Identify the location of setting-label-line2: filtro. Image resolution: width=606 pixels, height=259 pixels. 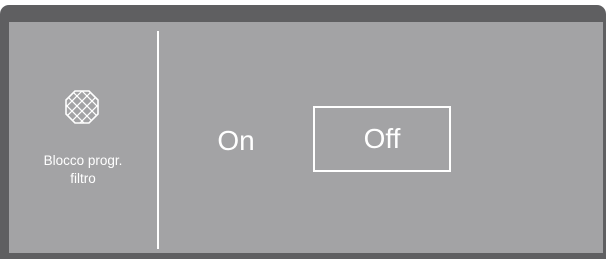
(83, 178).